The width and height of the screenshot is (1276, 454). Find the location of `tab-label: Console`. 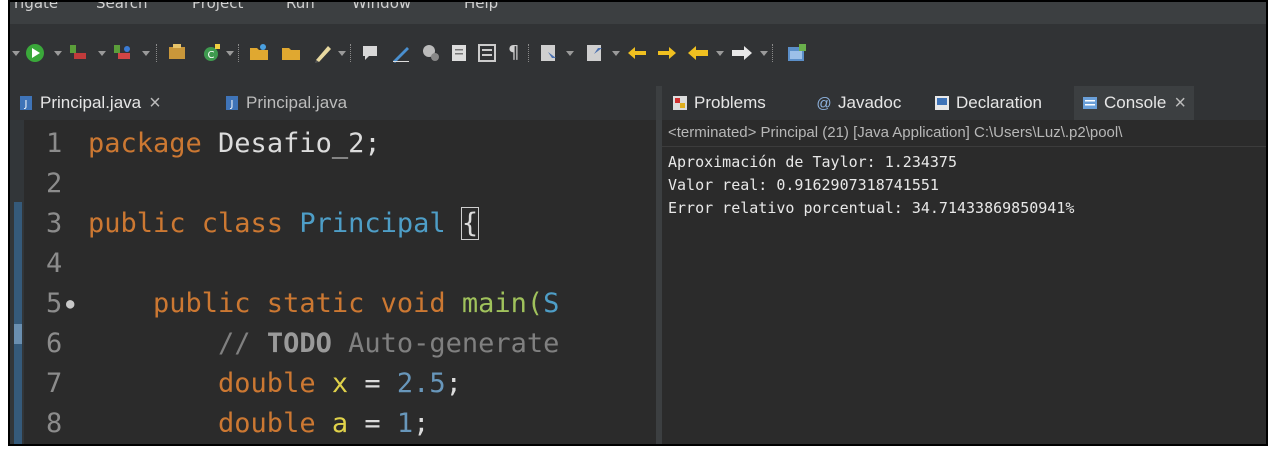

tab-label: Console is located at coordinates (1135, 102).